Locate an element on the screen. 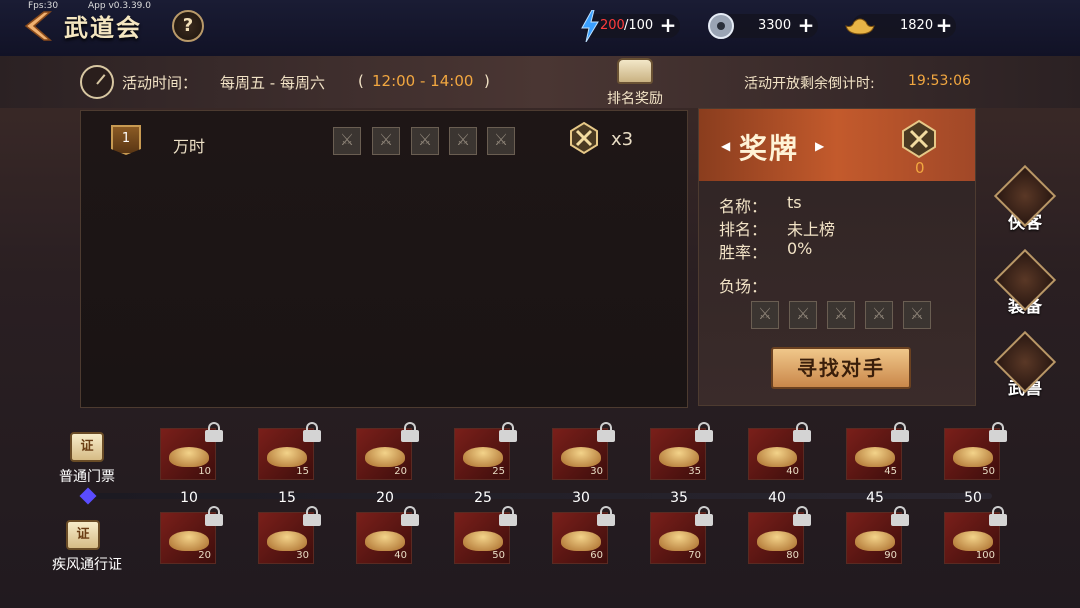 The image size is (1080, 608). gold-add-button: + is located at coordinates (944, 25).